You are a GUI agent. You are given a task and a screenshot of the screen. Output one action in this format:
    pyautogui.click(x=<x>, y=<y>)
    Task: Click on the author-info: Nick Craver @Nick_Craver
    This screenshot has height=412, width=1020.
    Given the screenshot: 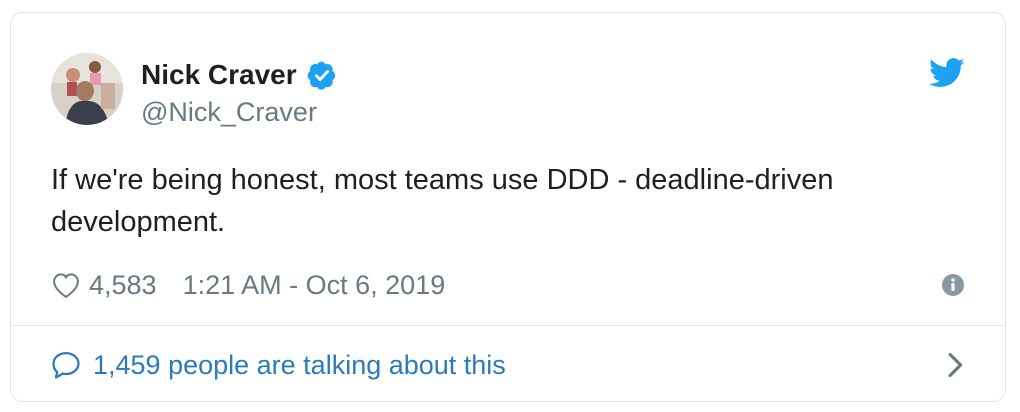 What is the action you would take?
    pyautogui.click(x=239, y=92)
    